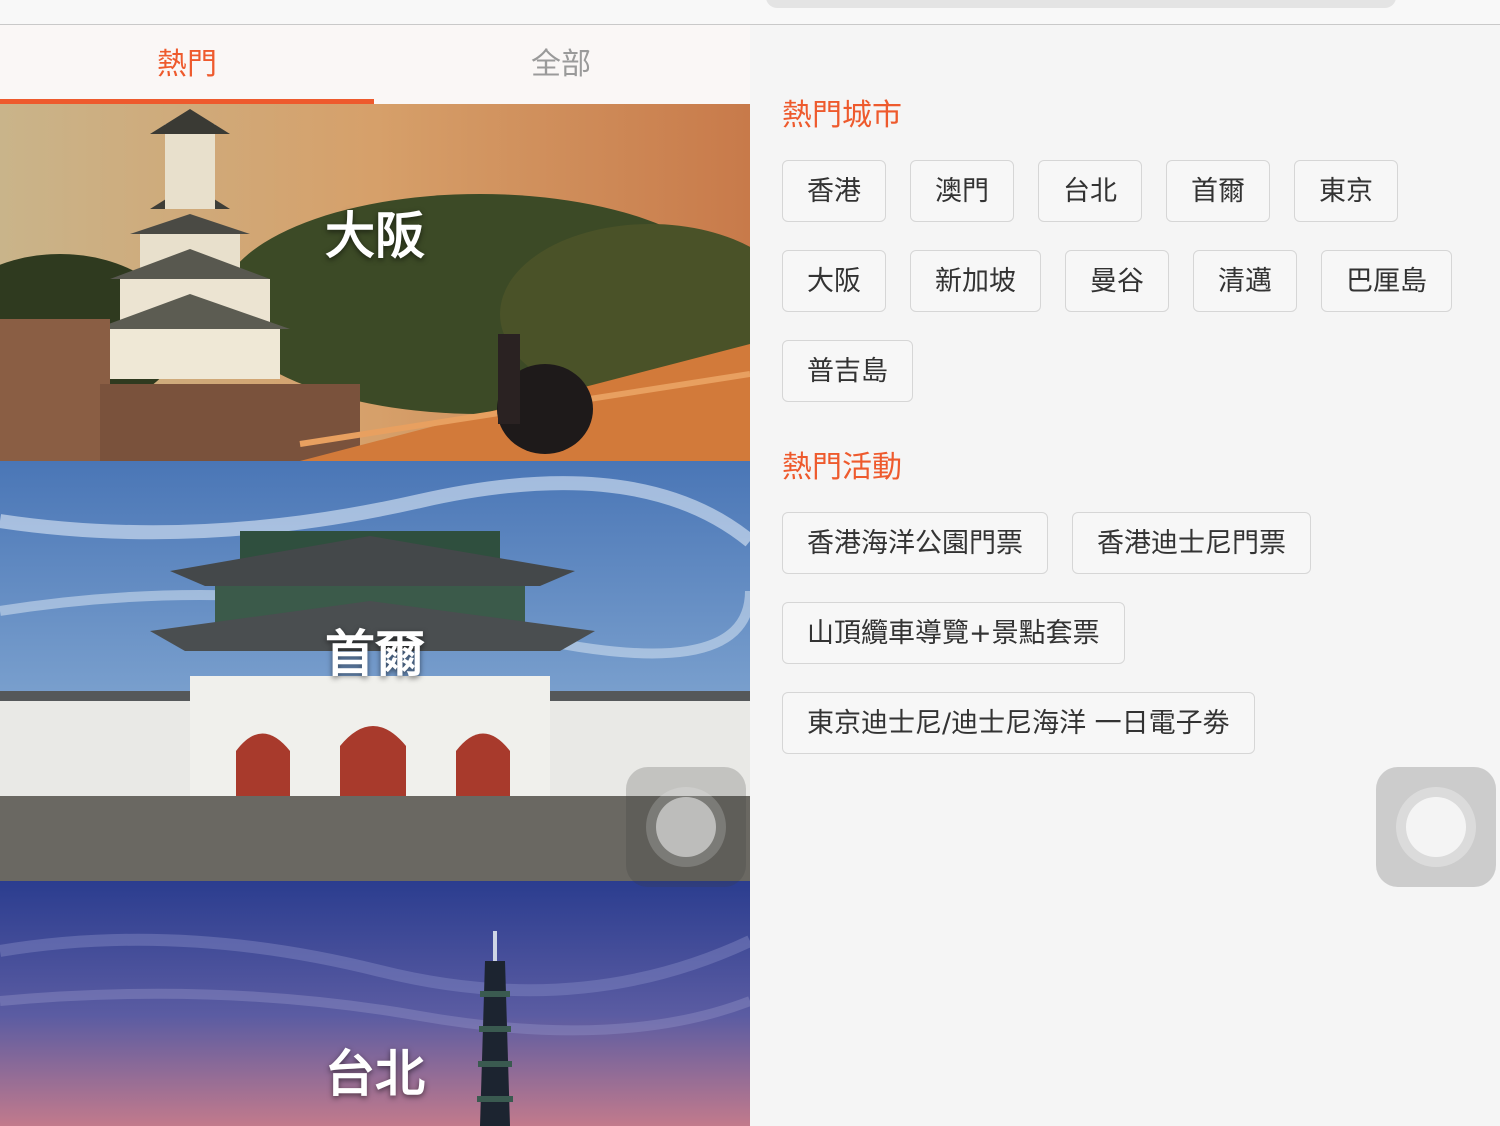 The height and width of the screenshot is (1126, 1500). I want to click on city-chip: 普吉島, so click(847, 371).